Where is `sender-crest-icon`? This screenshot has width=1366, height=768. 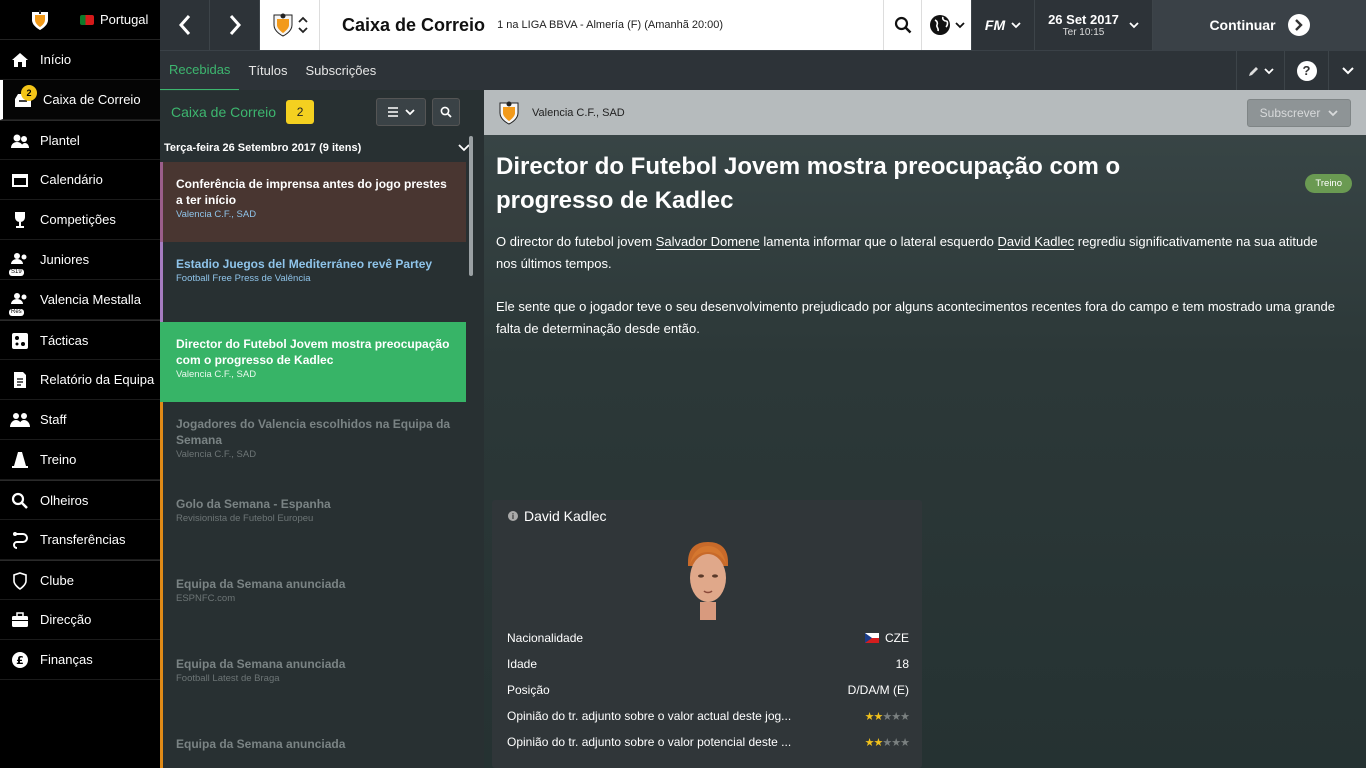
sender-crest-icon is located at coordinates (509, 113).